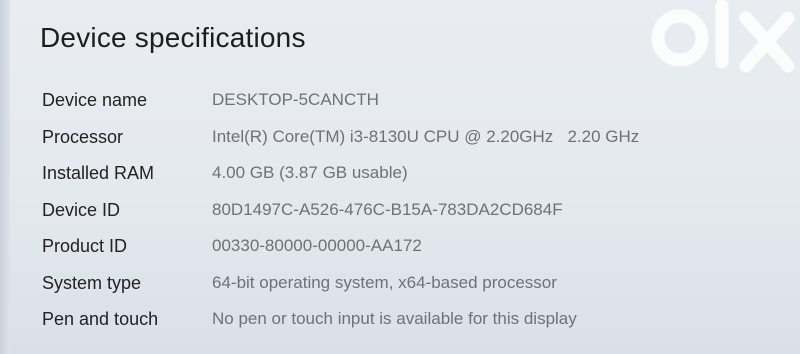 The image size is (800, 354). What do you see at coordinates (98, 173) in the screenshot?
I see `spec-label: Installed RAM` at bounding box center [98, 173].